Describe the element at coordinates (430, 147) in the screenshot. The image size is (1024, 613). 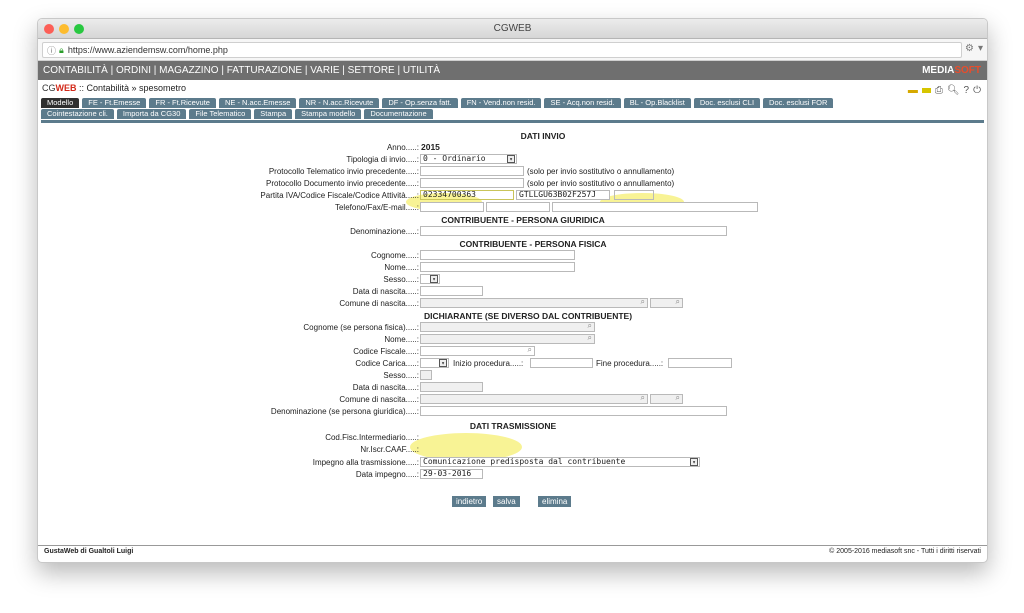
I see `anno-value: 2015` at that location.